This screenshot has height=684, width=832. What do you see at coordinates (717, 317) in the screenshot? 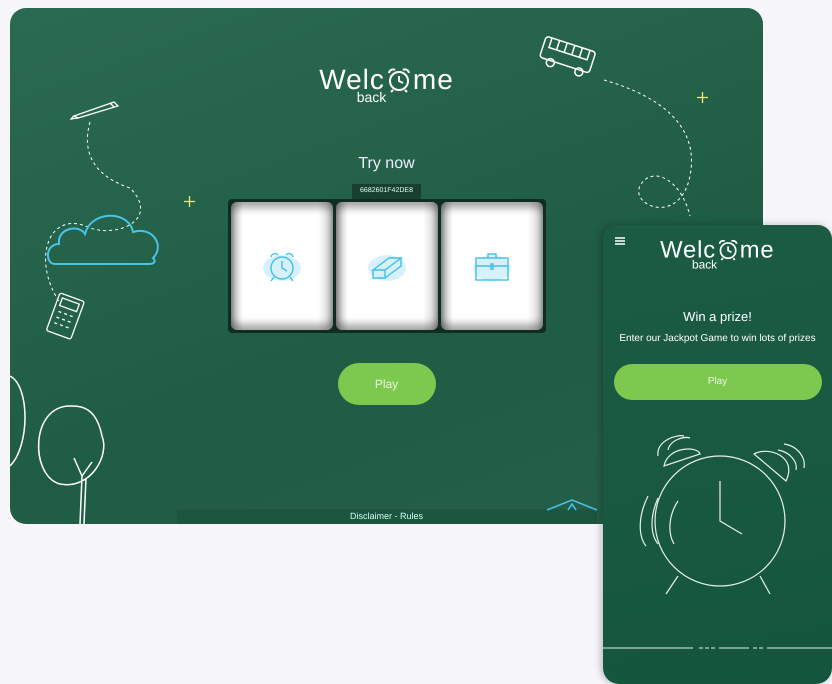
I see `win-prize-heading: Win a prize!` at bounding box center [717, 317].